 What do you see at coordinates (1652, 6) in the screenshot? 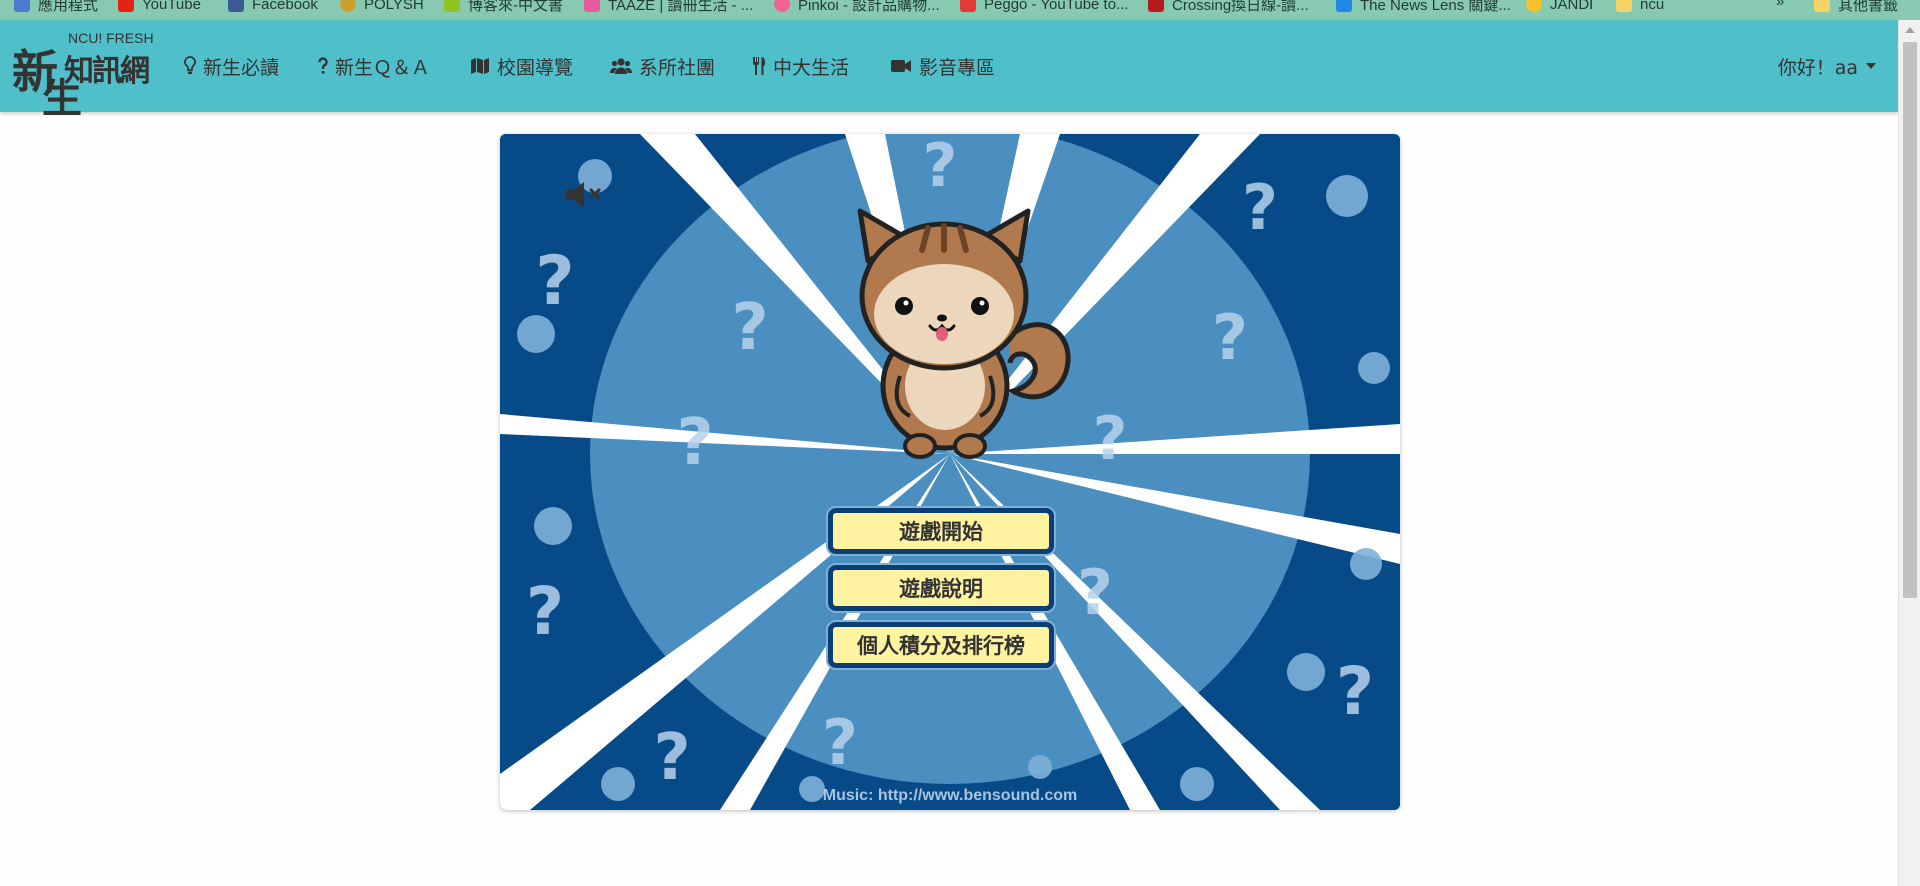
I see `bookmark-label: ncu` at bounding box center [1652, 6].